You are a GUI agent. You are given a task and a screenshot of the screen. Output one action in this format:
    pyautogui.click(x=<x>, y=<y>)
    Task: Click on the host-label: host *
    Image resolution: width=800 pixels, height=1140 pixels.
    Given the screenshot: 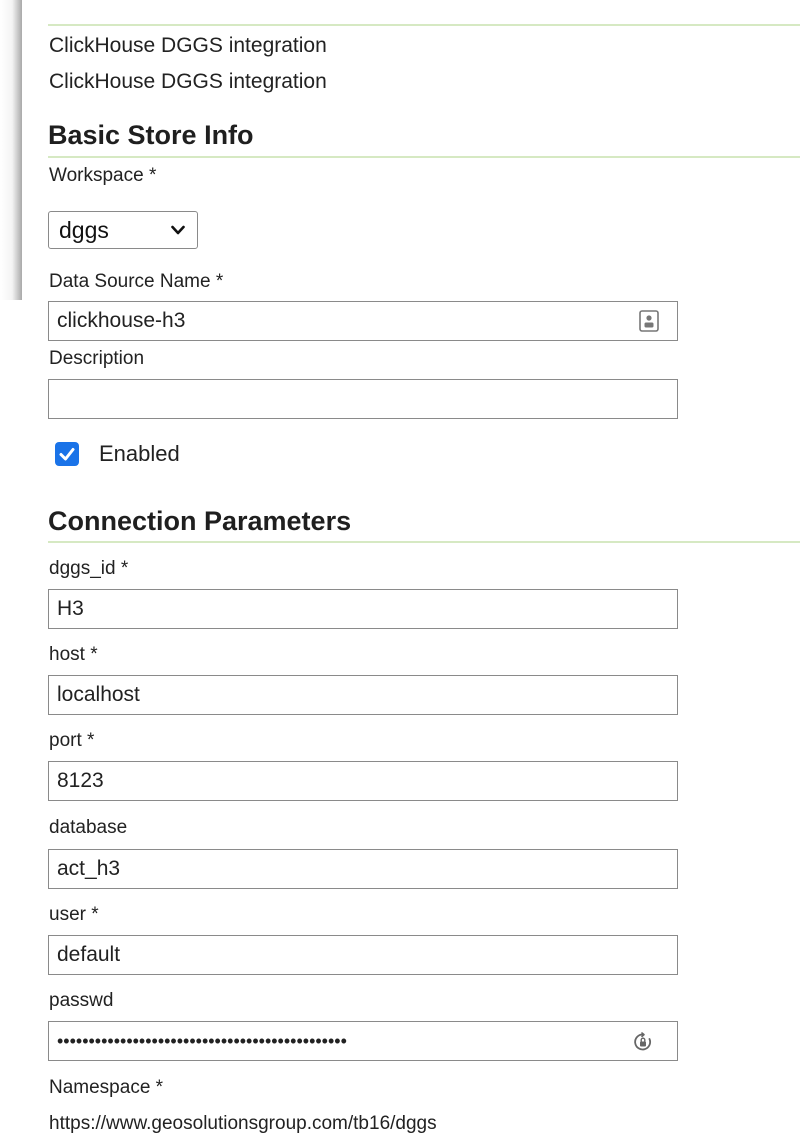 What is the action you would take?
    pyautogui.click(x=73, y=654)
    